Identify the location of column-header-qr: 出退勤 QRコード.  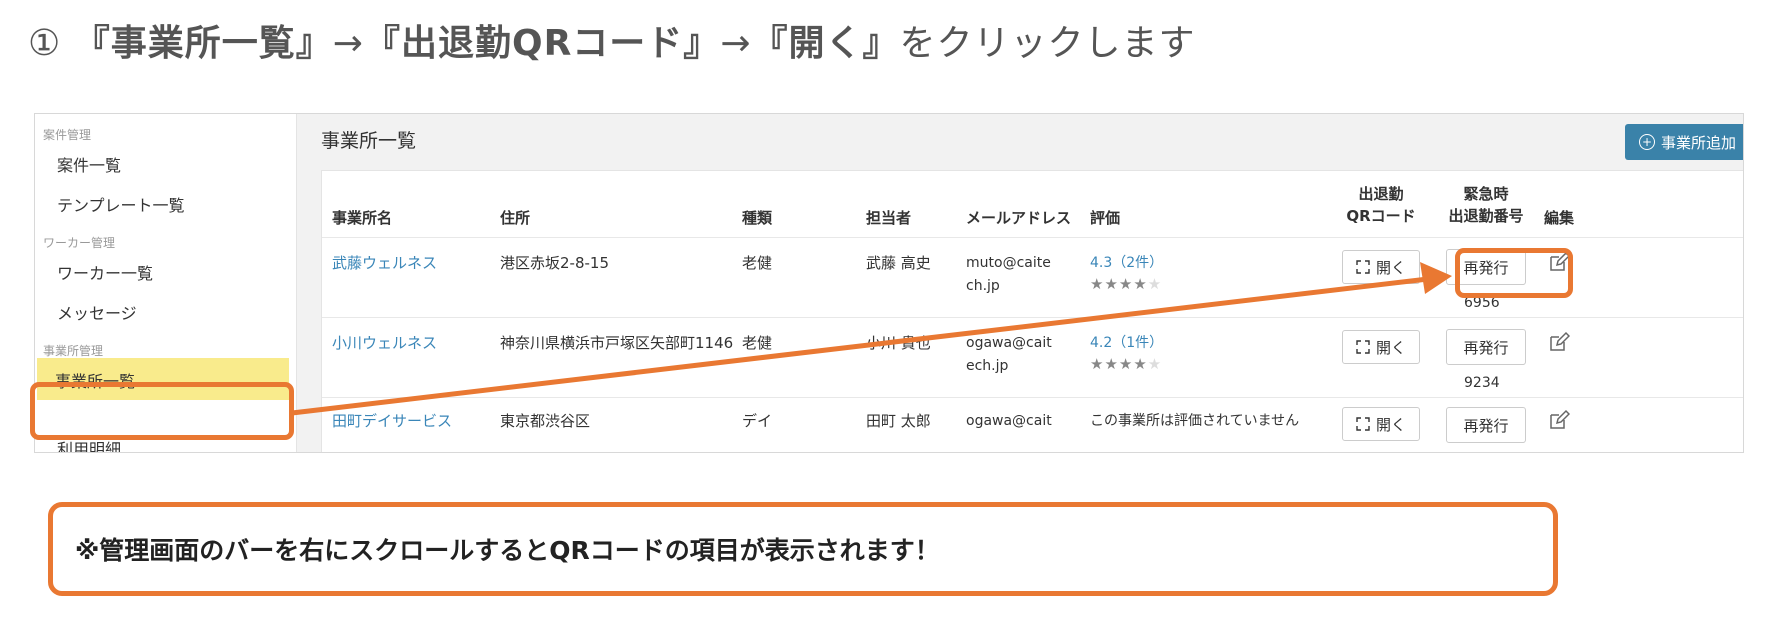
(1381, 205).